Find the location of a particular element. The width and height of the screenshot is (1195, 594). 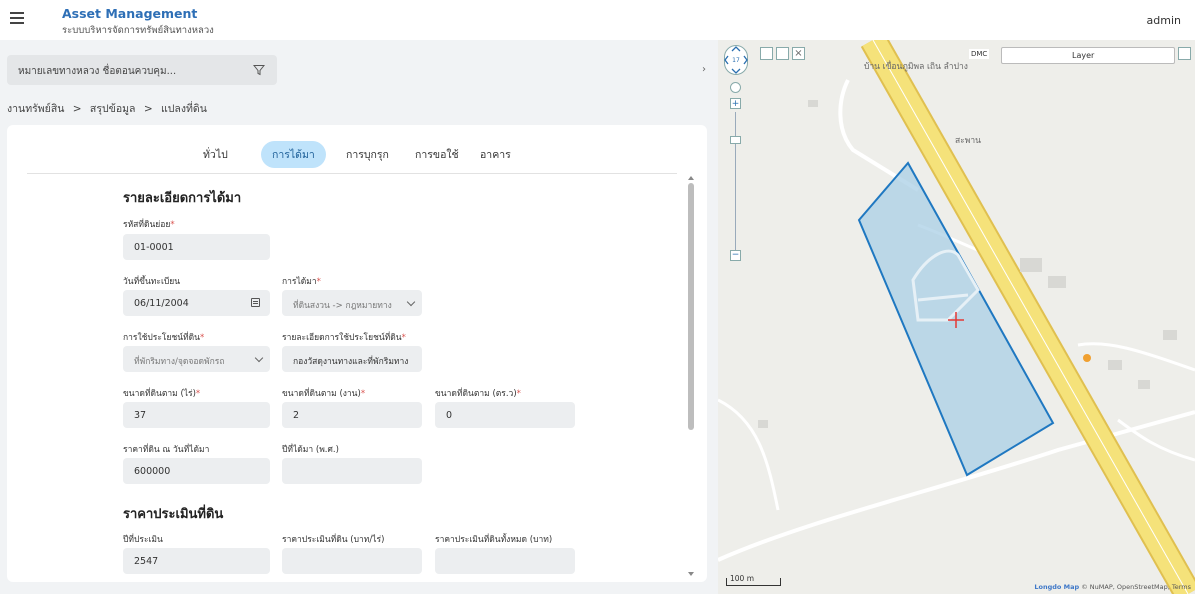

appraisal-year-field: 2547 is located at coordinates (196, 561).